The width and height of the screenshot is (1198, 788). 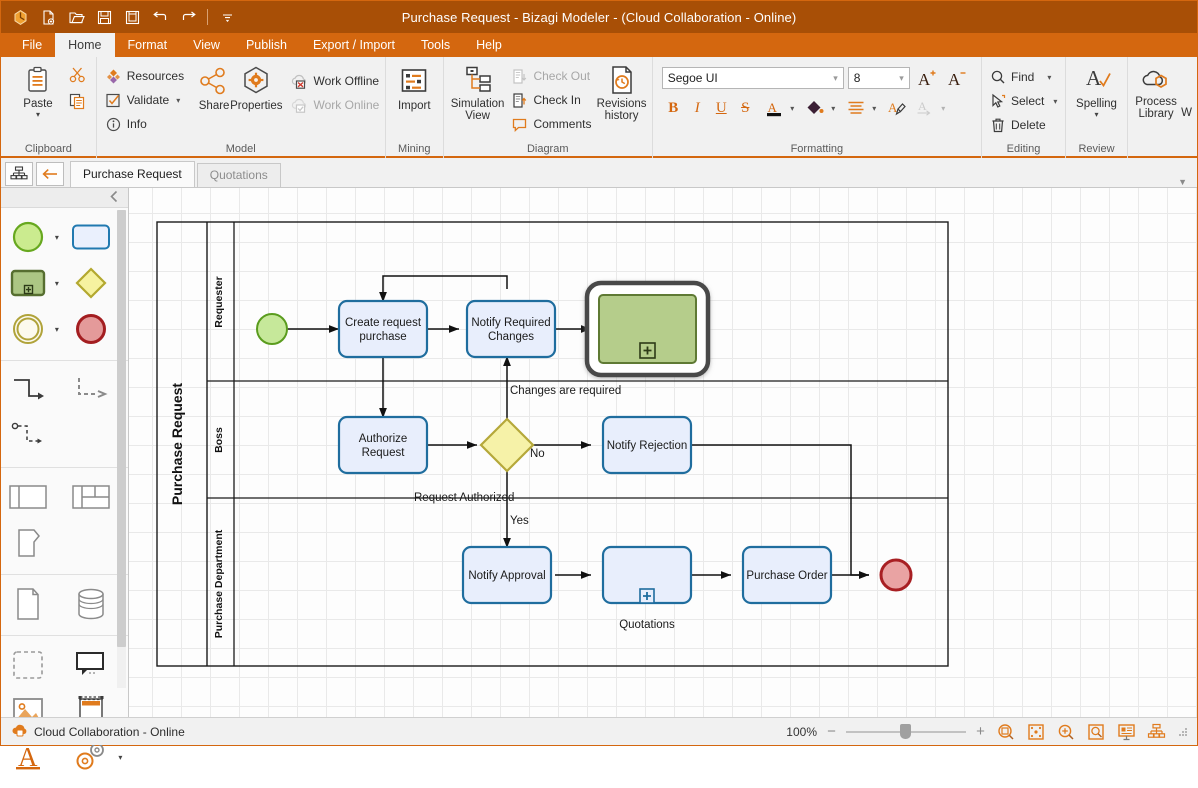 What do you see at coordinates (92, 283) in the screenshot?
I see `gateway-shape` at bounding box center [92, 283].